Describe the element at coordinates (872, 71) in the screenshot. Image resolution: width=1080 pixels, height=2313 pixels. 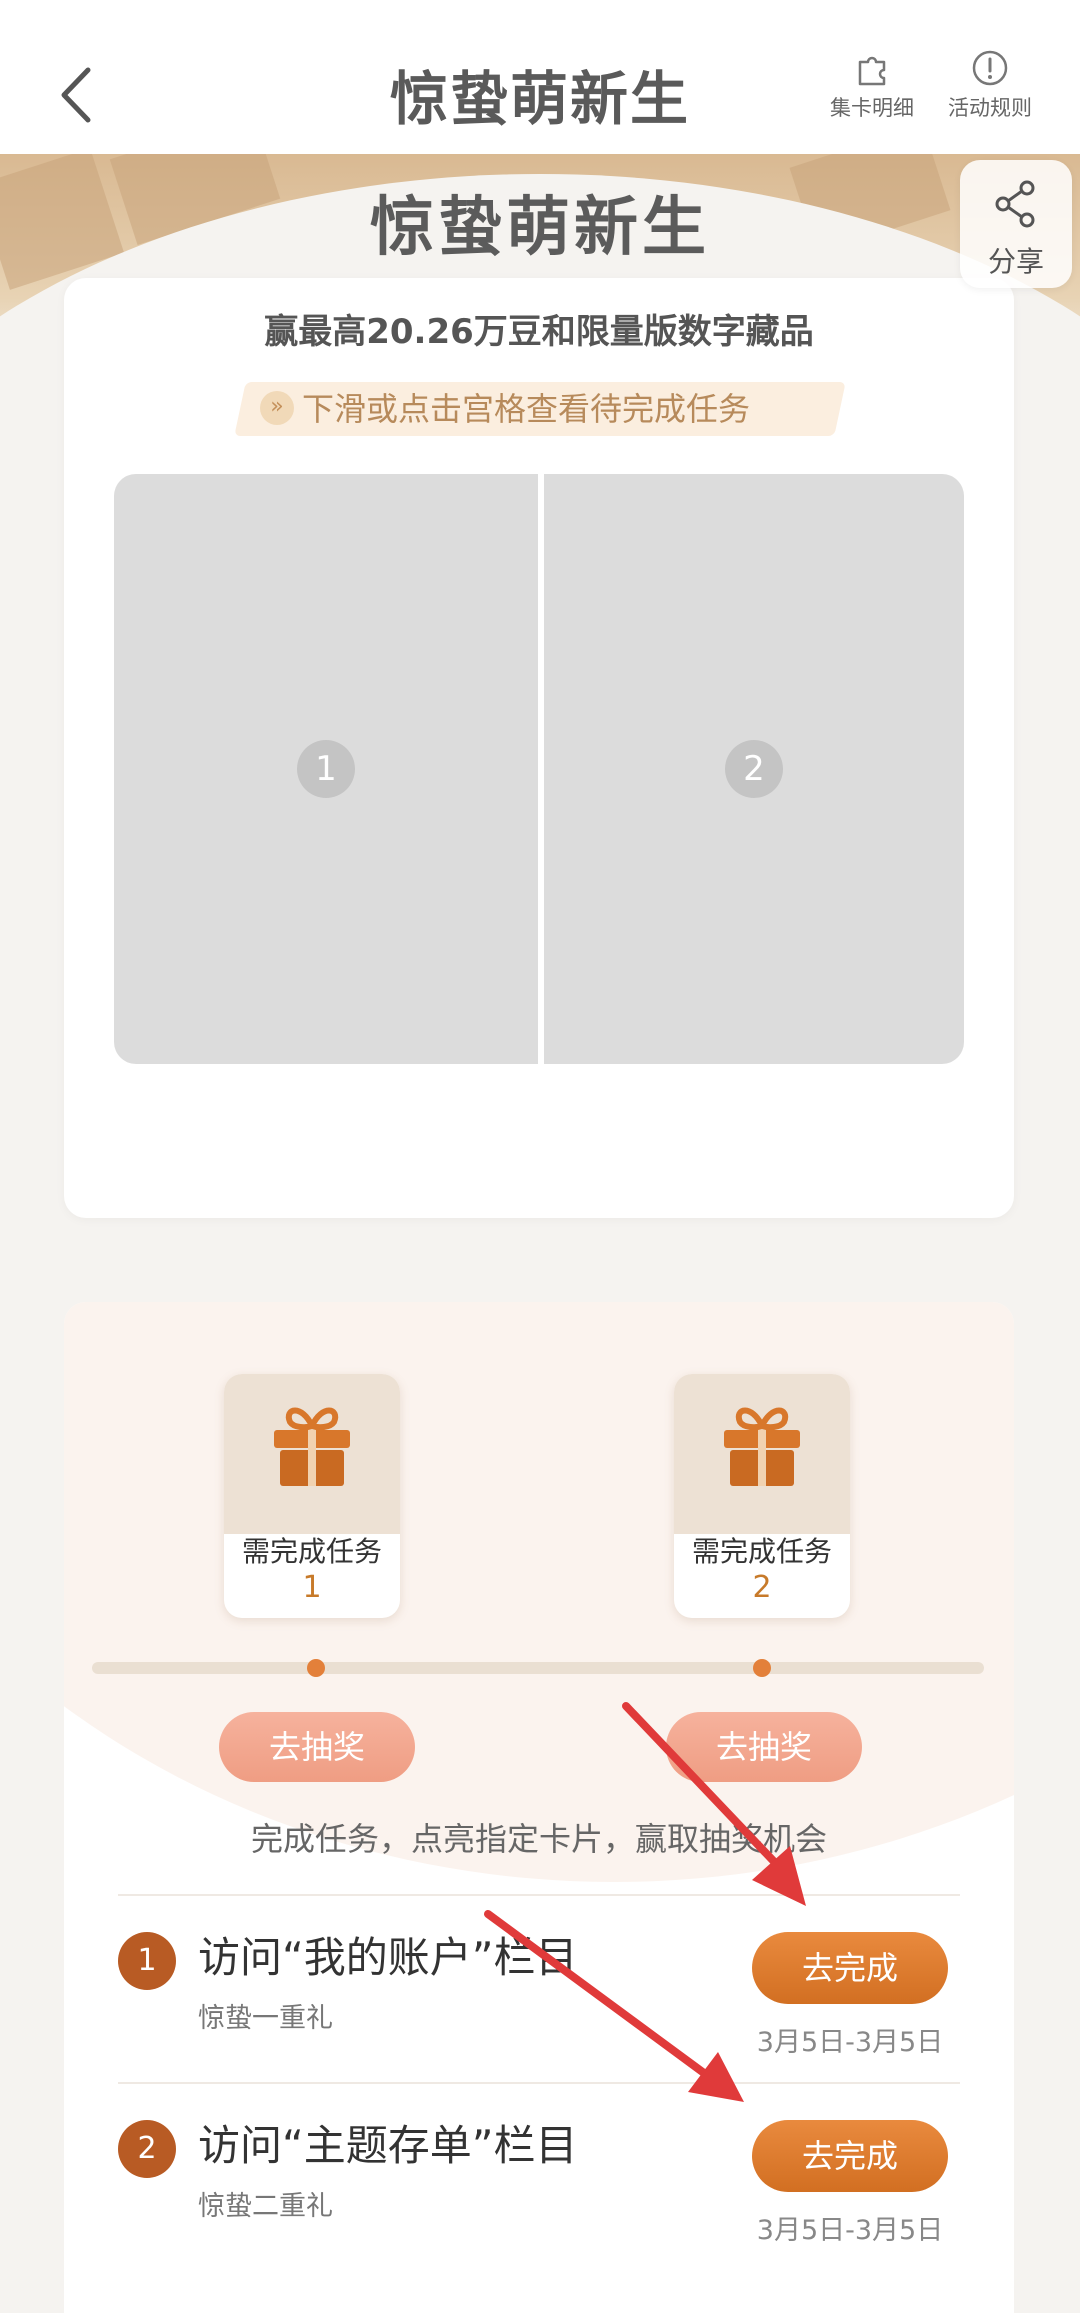
I see `puzzle-icon` at that location.